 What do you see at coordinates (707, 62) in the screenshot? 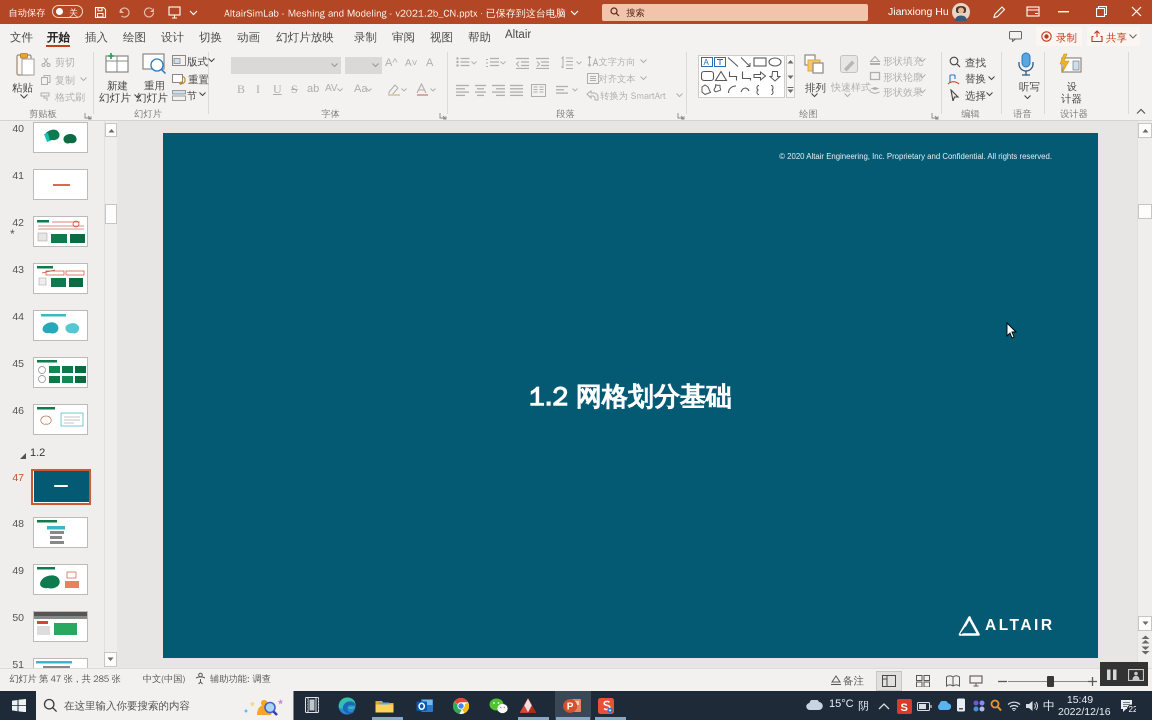
I see `svg-text: A` at bounding box center [707, 62].